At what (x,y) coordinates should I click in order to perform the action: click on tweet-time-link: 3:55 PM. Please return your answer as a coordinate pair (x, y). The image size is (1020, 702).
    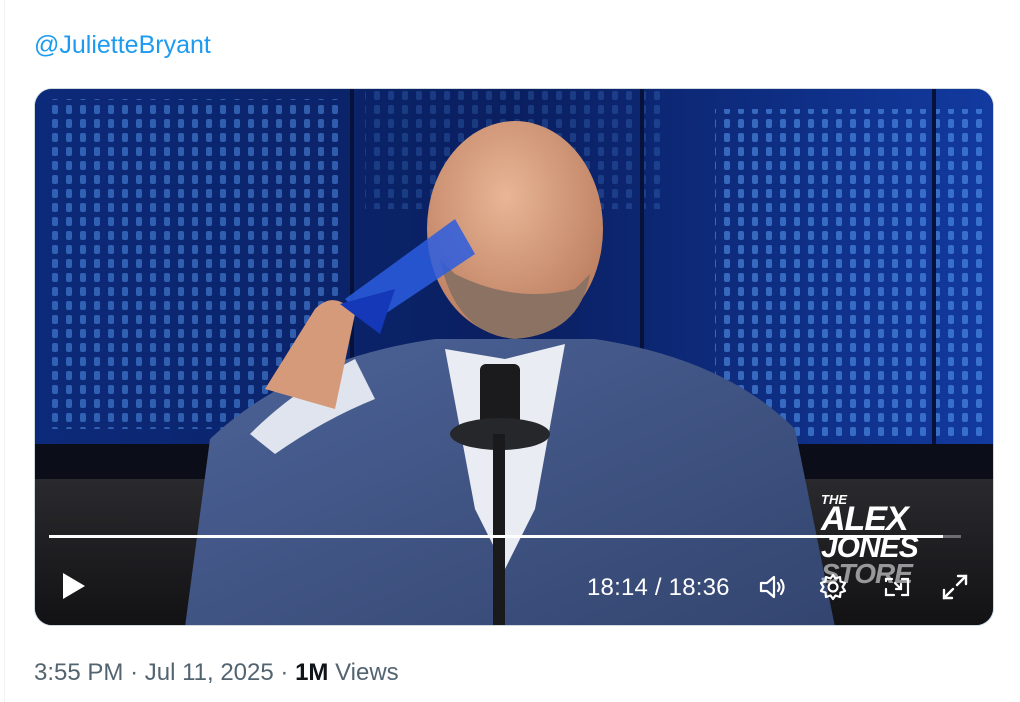
    Looking at the image, I should click on (78, 672).